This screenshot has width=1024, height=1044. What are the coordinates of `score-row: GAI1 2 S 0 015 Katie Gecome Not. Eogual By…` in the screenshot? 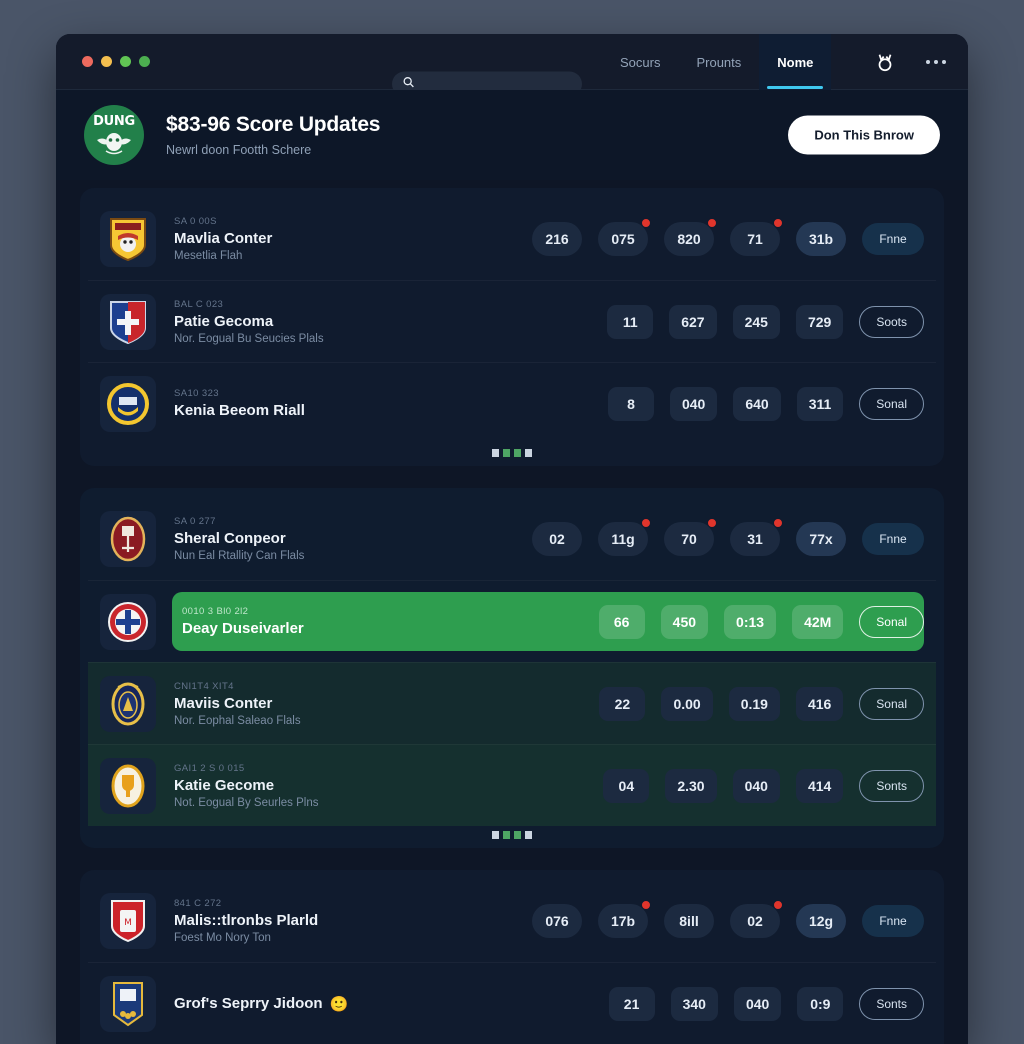 It's located at (512, 785).